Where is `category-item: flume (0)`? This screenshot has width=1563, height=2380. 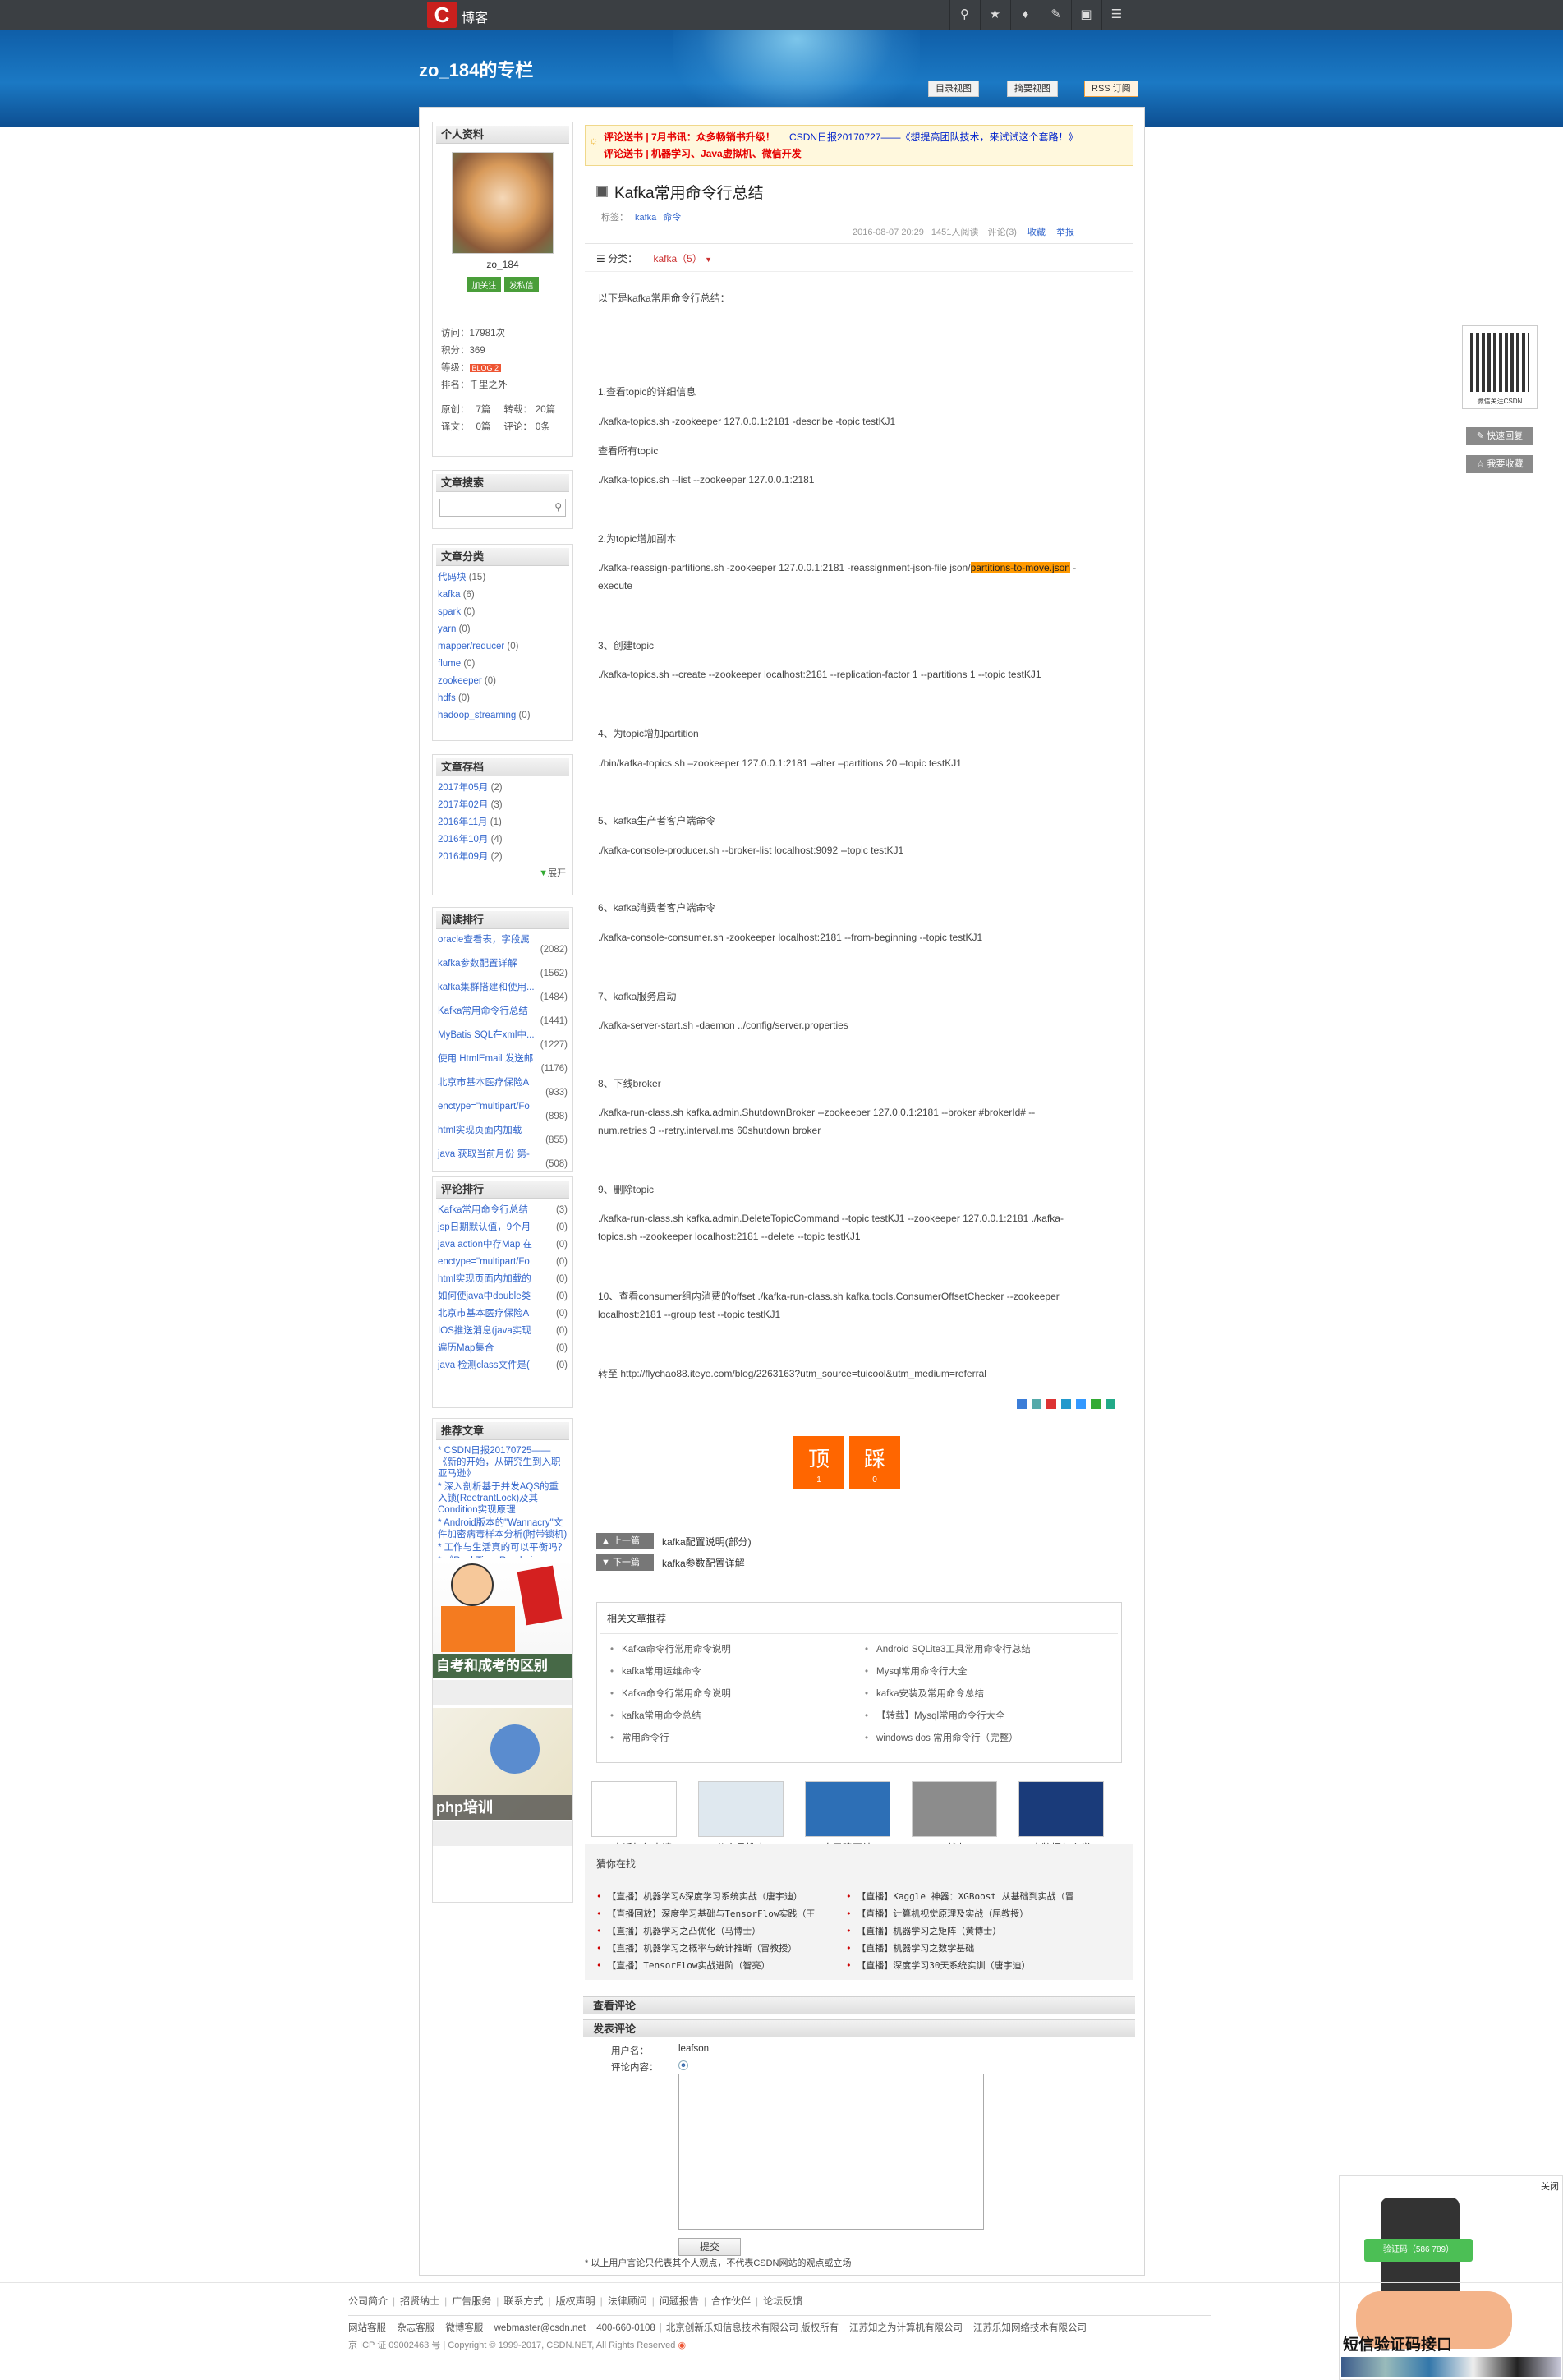 category-item: flume (0) is located at coordinates (503, 664).